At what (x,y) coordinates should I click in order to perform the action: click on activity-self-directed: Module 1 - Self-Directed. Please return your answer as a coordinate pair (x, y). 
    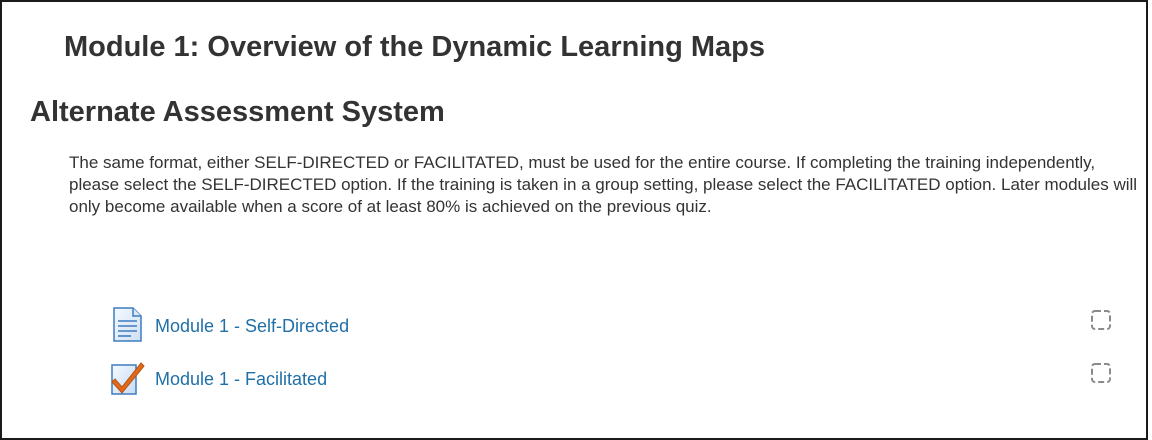
    Looking at the image, I should click on (619, 326).